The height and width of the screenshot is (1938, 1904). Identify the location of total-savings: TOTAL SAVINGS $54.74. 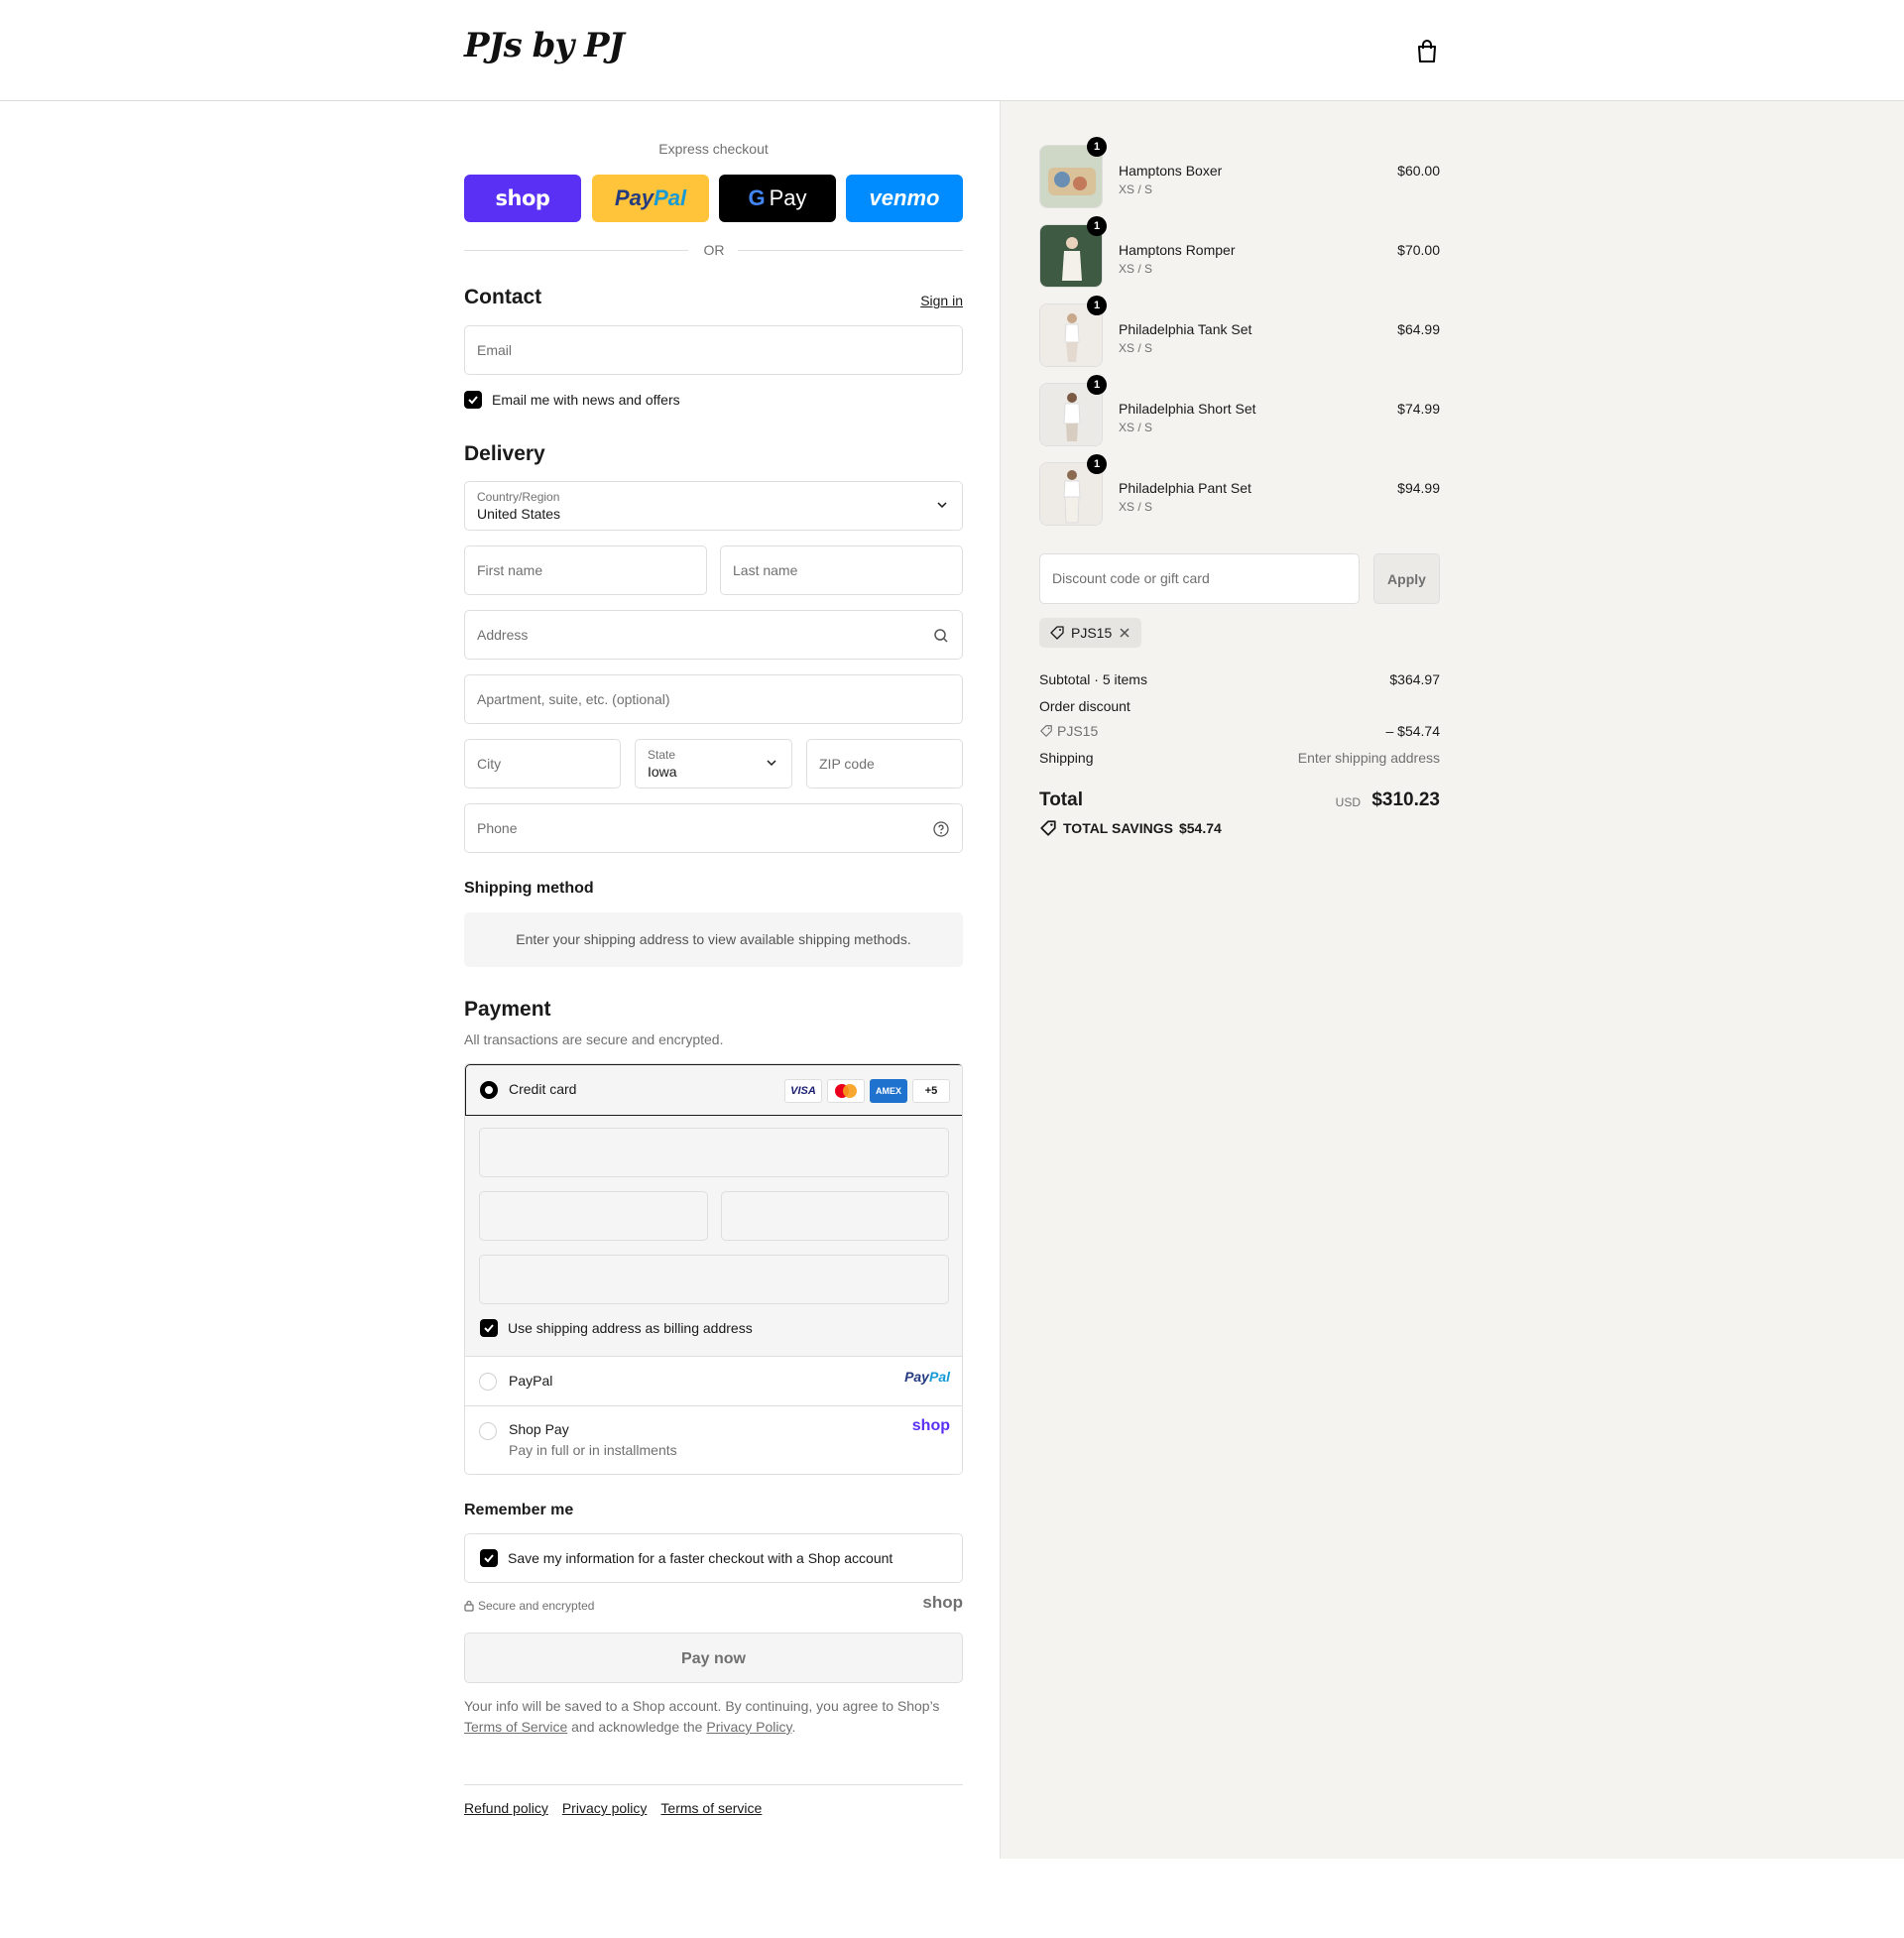
(1130, 828).